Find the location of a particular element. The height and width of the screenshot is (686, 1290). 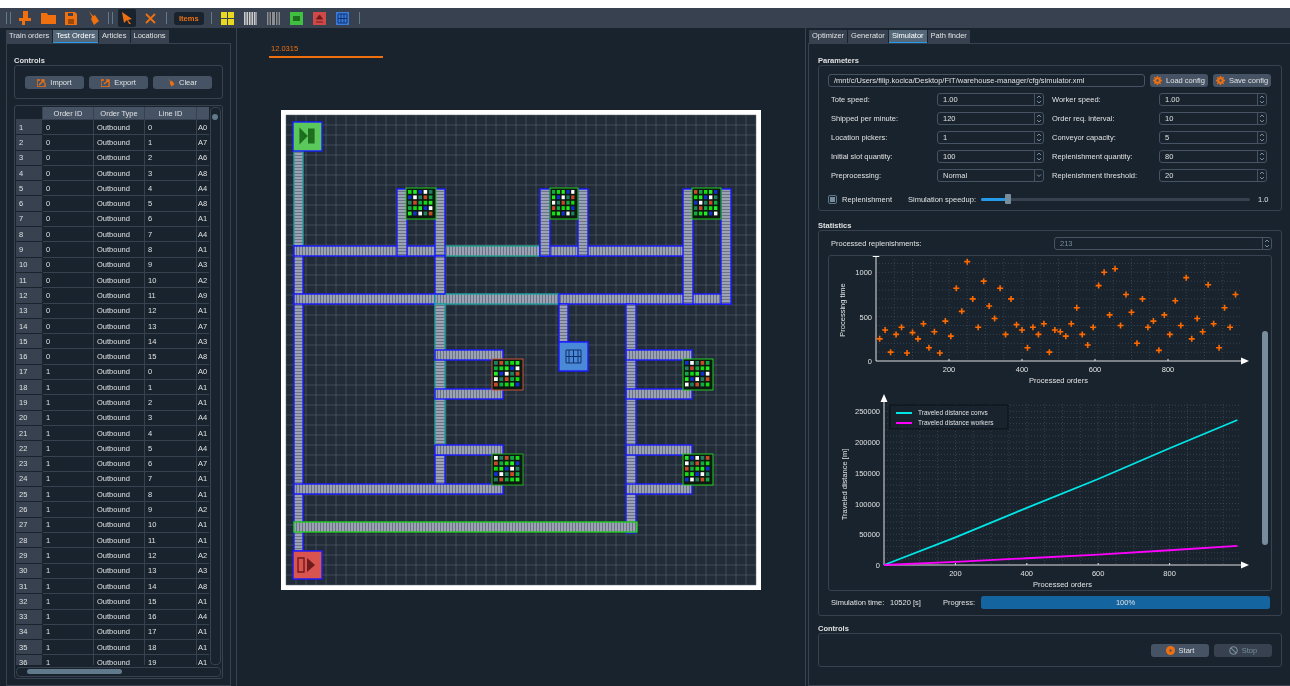

vertical-scrollbar is located at coordinates (215, 386).